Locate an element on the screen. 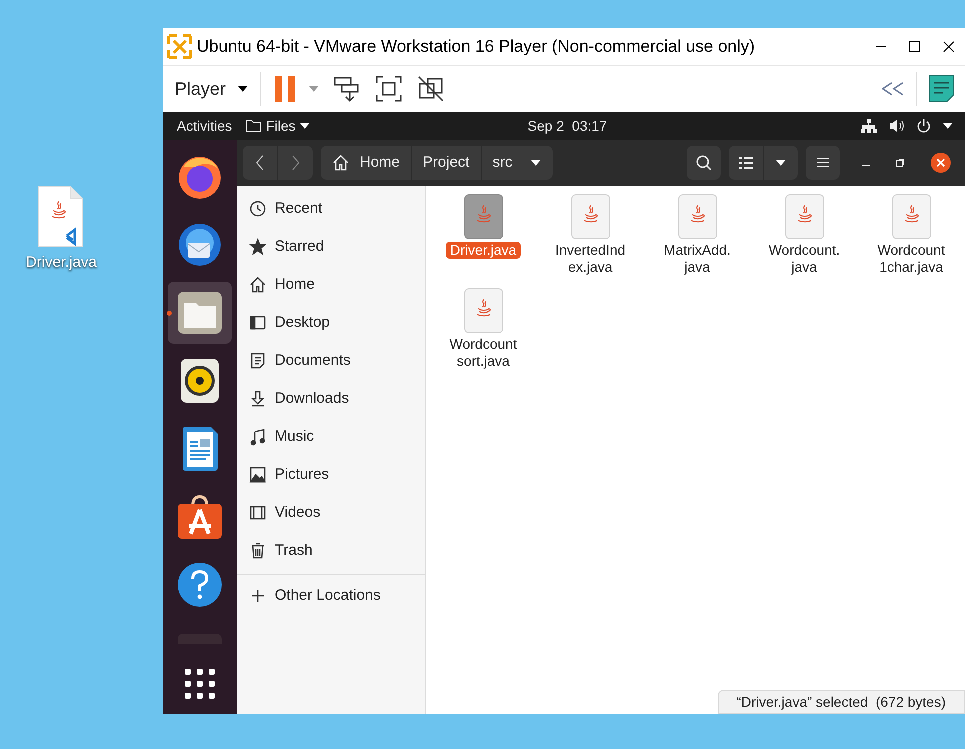 This screenshot has width=965, height=749. sidebar-item: Home is located at coordinates (331, 285).